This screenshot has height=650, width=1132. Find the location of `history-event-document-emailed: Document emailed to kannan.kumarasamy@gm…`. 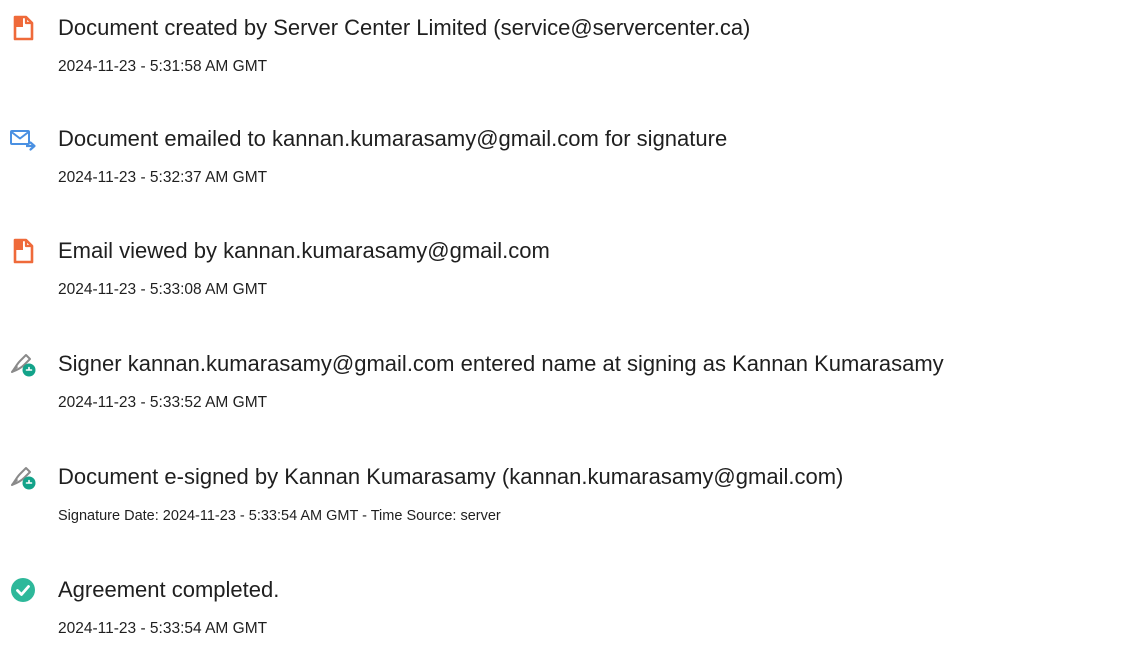

history-event-document-emailed: Document emailed to kannan.kumarasamy@gm… is located at coordinates (566, 155).